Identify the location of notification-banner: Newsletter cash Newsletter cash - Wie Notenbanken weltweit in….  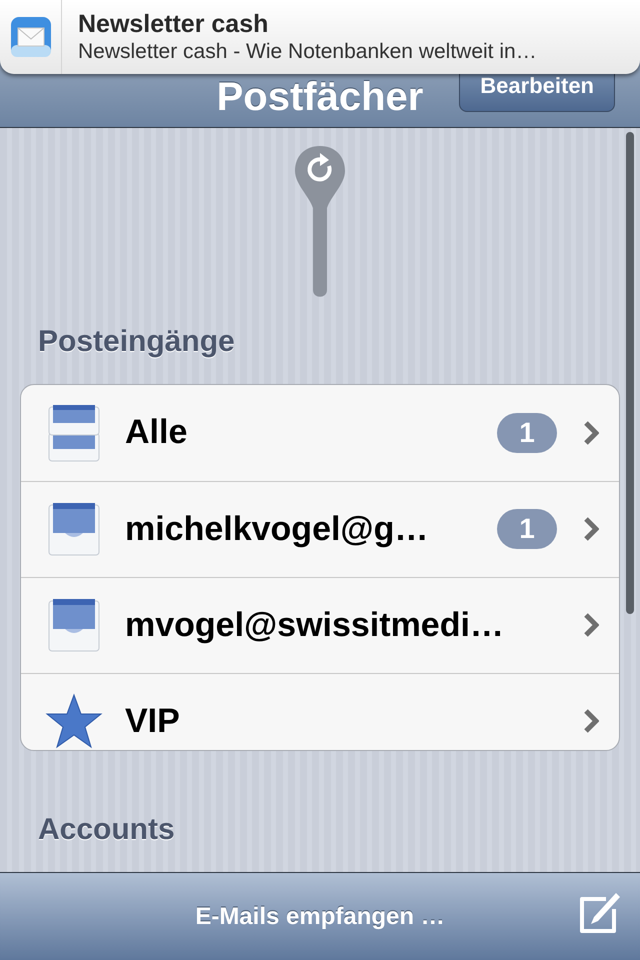
(320, 37).